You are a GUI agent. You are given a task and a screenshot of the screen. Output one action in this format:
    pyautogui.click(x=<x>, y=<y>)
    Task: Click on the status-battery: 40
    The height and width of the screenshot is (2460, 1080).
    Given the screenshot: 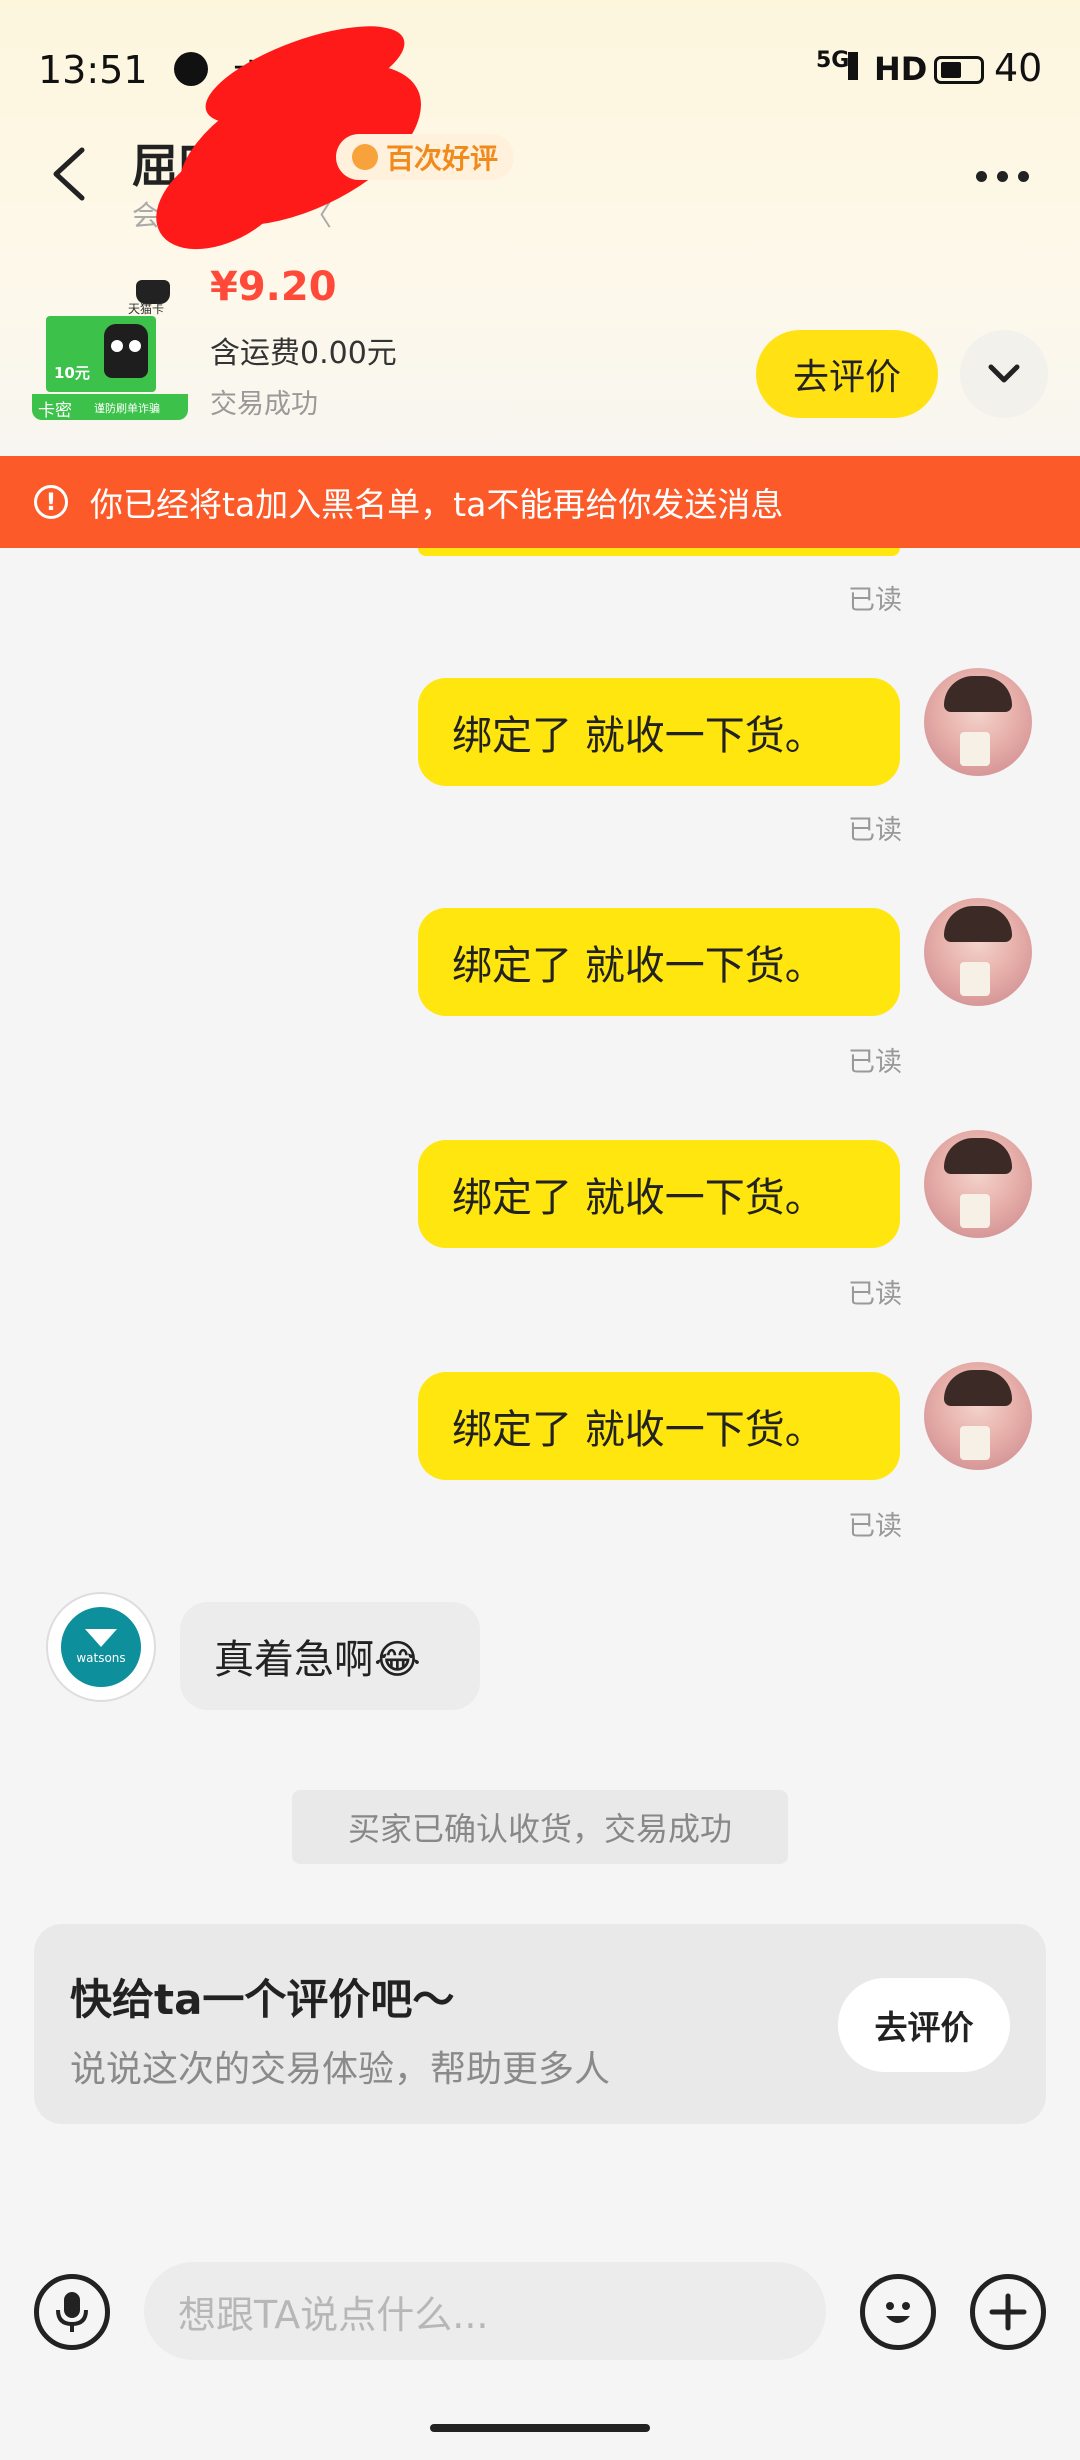 What is the action you would take?
    pyautogui.click(x=1018, y=68)
    